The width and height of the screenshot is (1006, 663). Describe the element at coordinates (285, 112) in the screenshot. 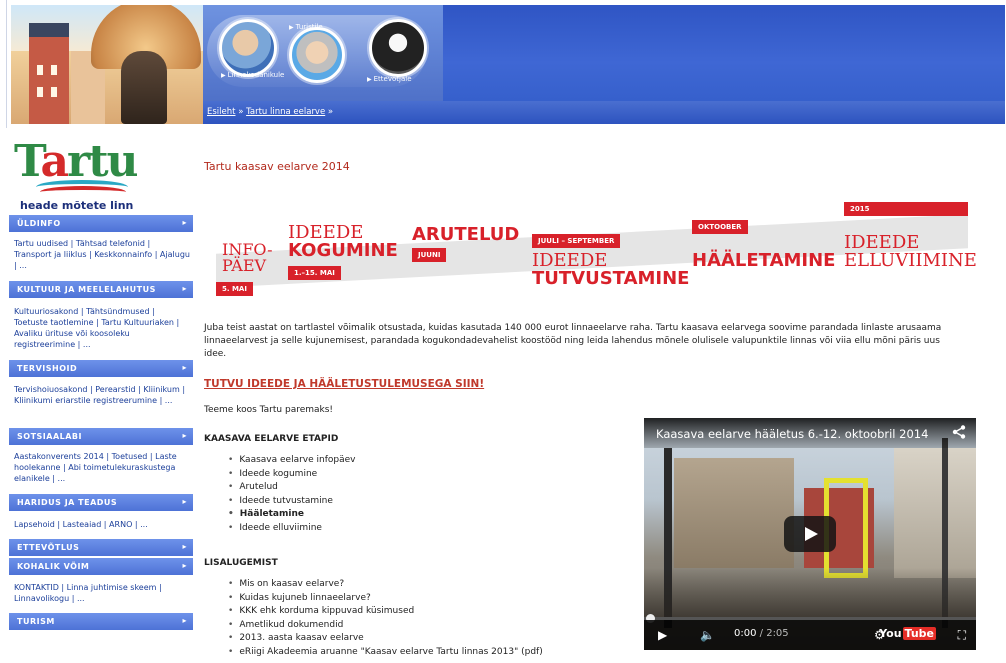

I see `breadcrumb-budget-link: Tartu linna eelarve` at that location.